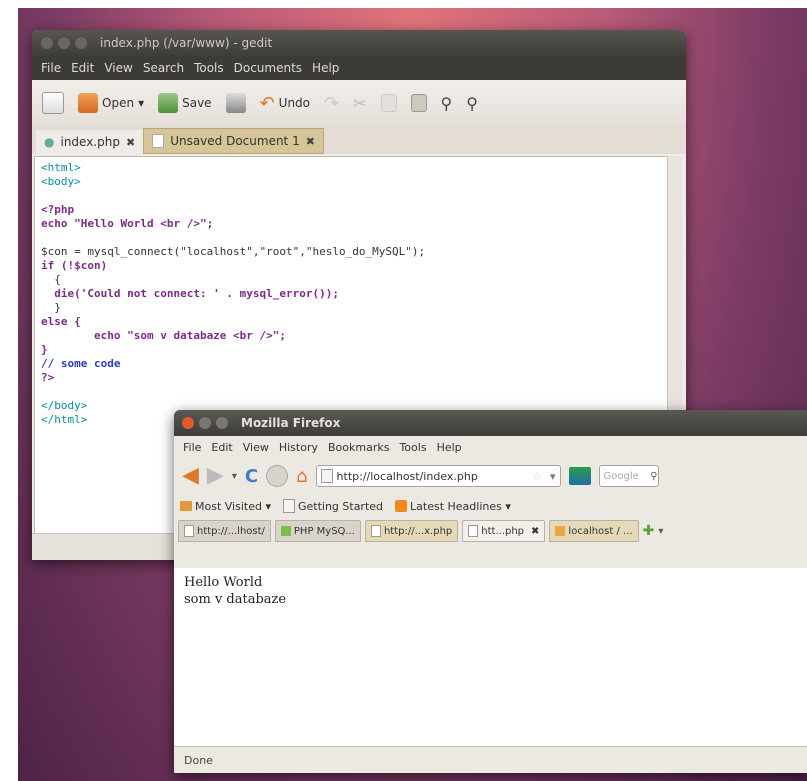 The width and height of the screenshot is (807, 781). Describe the element at coordinates (298, 447) in the screenshot. I see `menu-history: History` at that location.